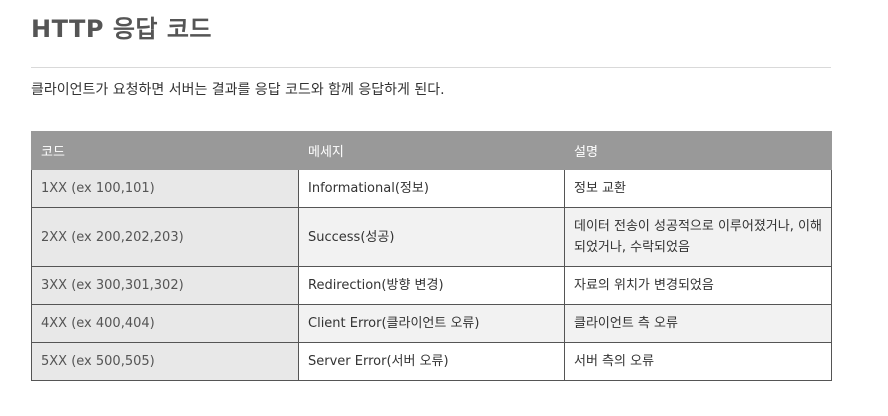 Image resolution: width=888 pixels, height=416 pixels. Describe the element at coordinates (165, 361) in the screenshot. I see `cell-code: 5XX (ex 500,505)` at that location.